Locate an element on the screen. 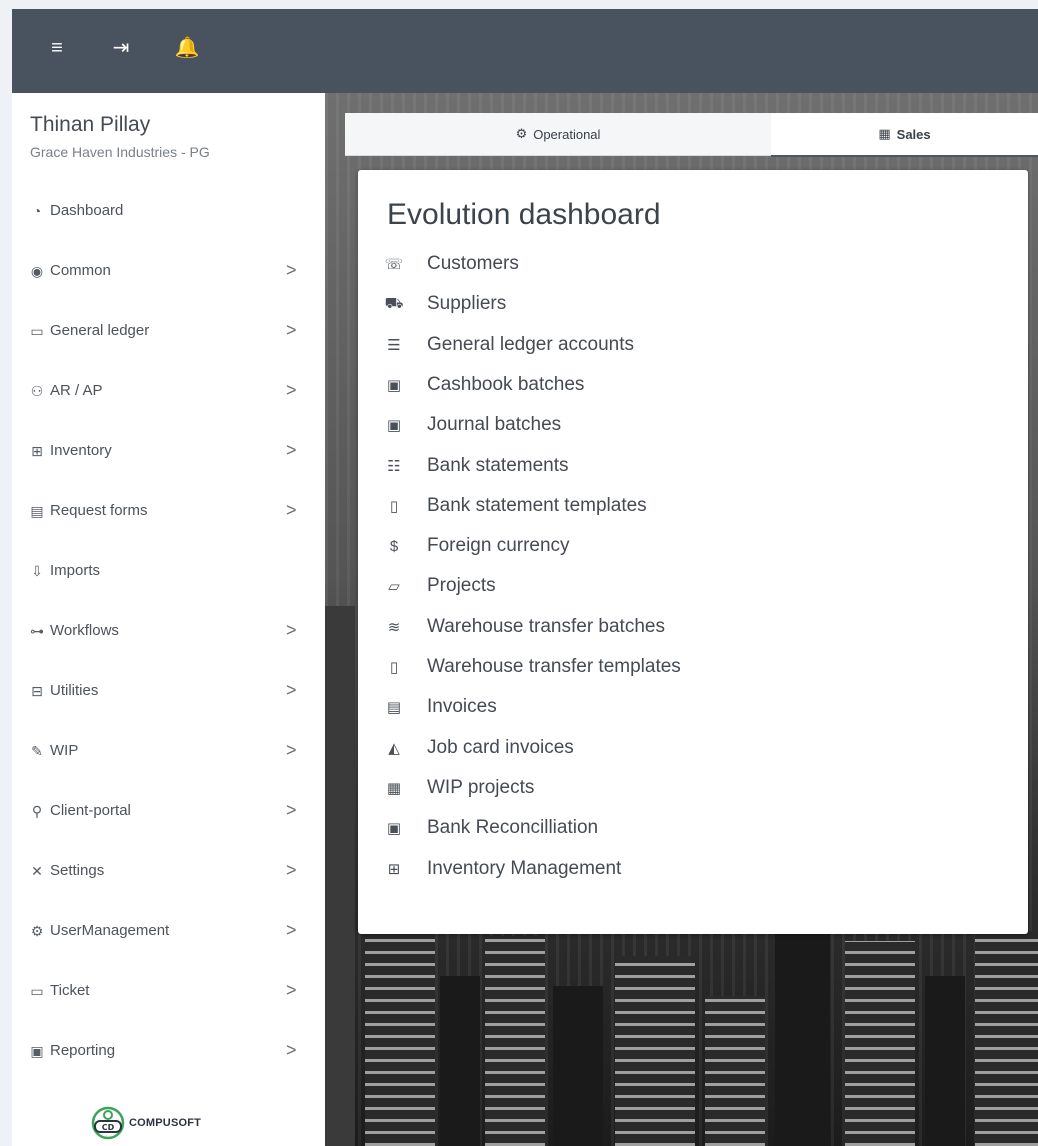 The width and height of the screenshot is (1038, 1146). ticket-icon: ▭ is located at coordinates (37, 990).